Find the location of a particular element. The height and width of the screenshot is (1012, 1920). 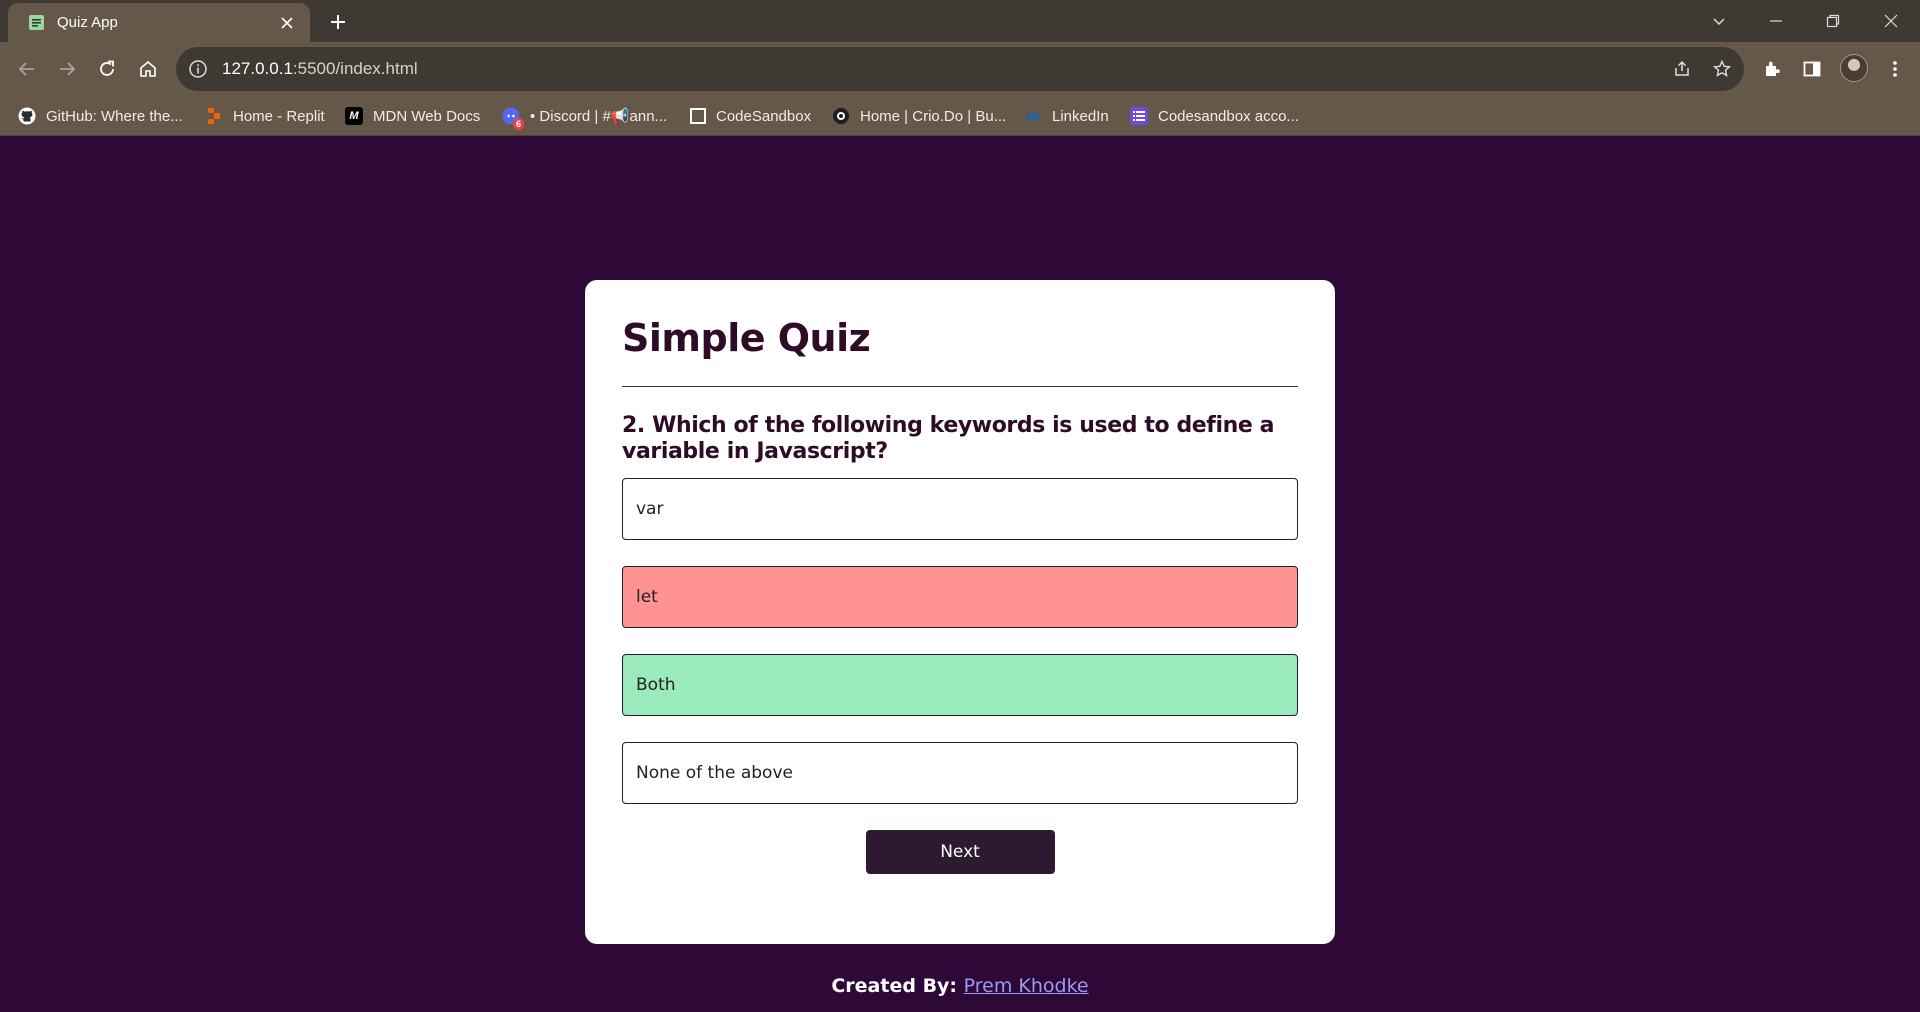

discord-icon: 6 is located at coordinates (513, 118).